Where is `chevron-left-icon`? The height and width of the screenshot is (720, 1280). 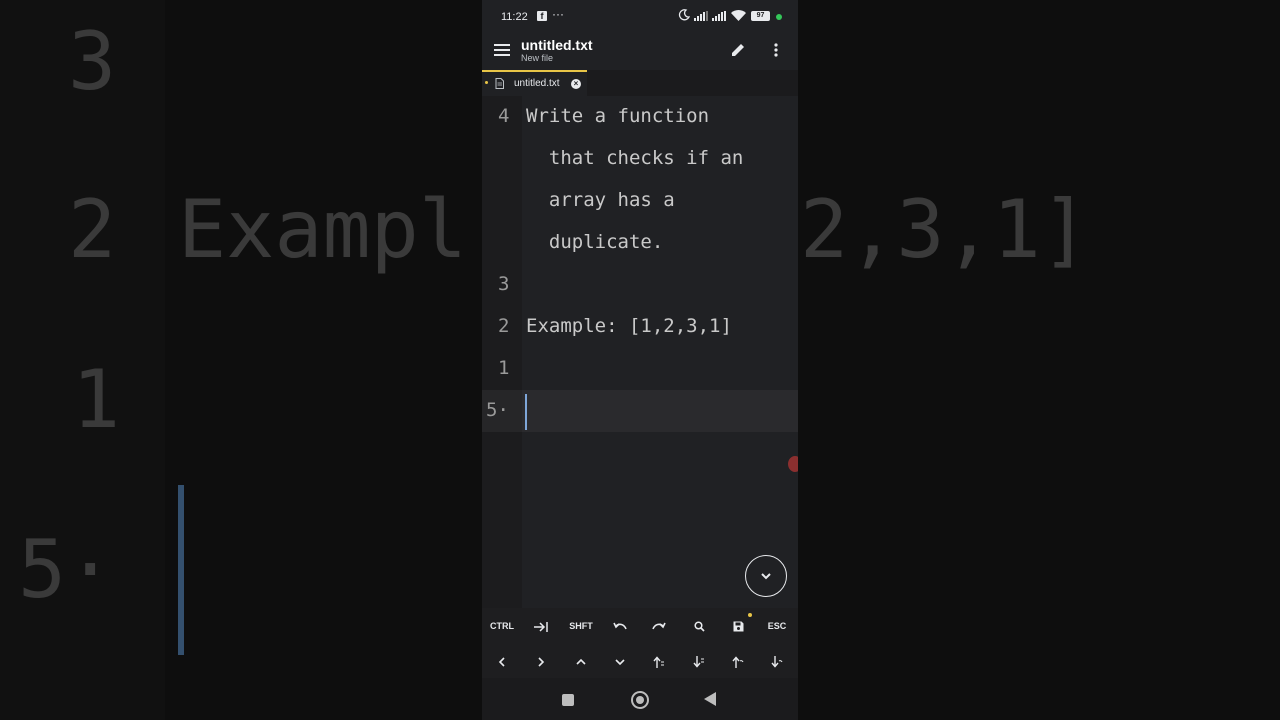
chevron-left-icon is located at coordinates (501, 662).